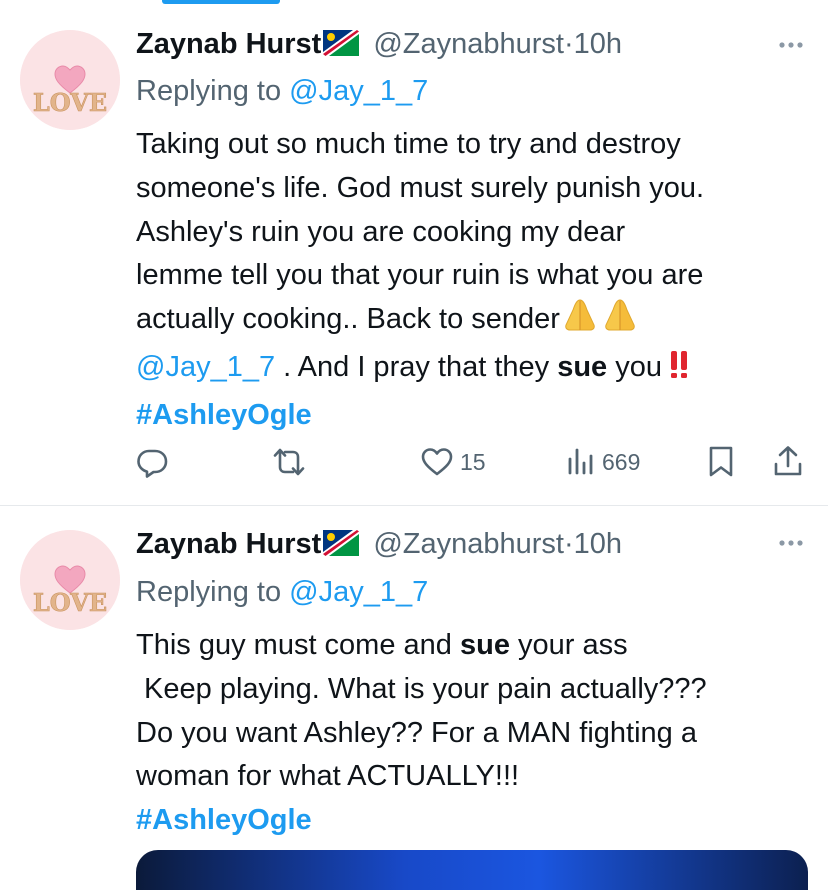 The width and height of the screenshot is (828, 890). I want to click on views-button: 669, so click(603, 462).